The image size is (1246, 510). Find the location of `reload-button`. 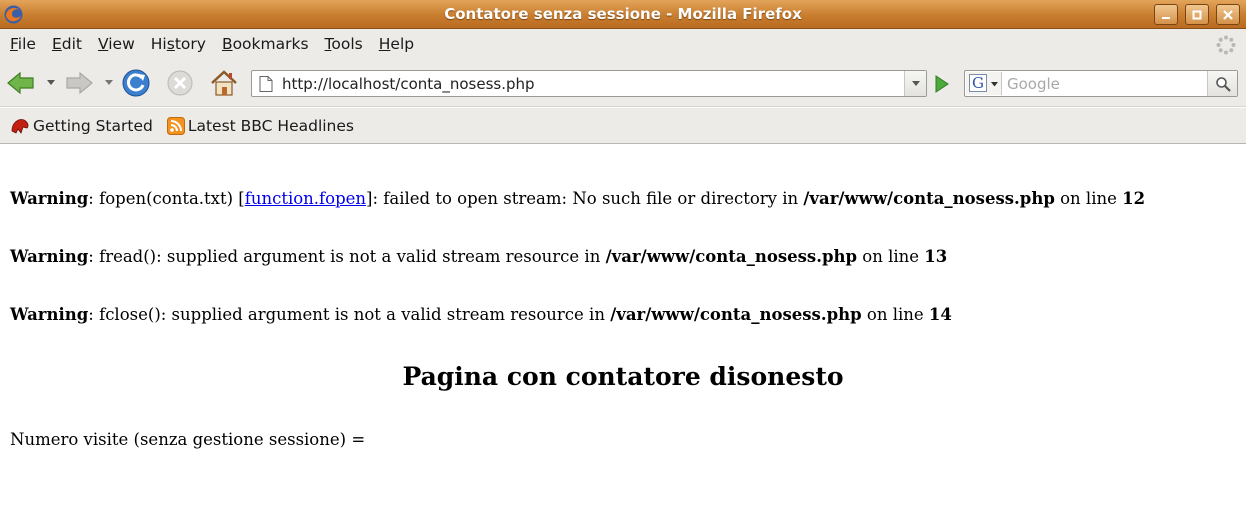

reload-button is located at coordinates (136, 83).